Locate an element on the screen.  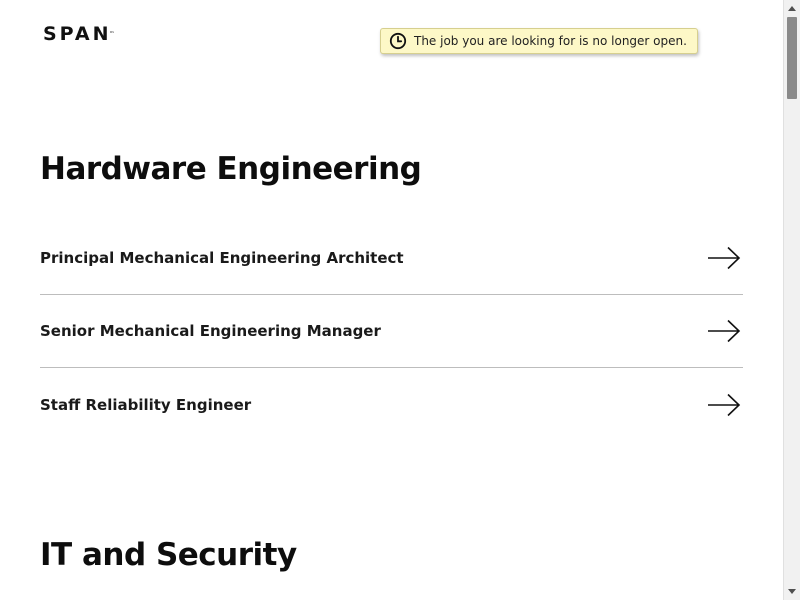
job-title: Senior Mechanical Engineering Manager is located at coordinates (210, 331).